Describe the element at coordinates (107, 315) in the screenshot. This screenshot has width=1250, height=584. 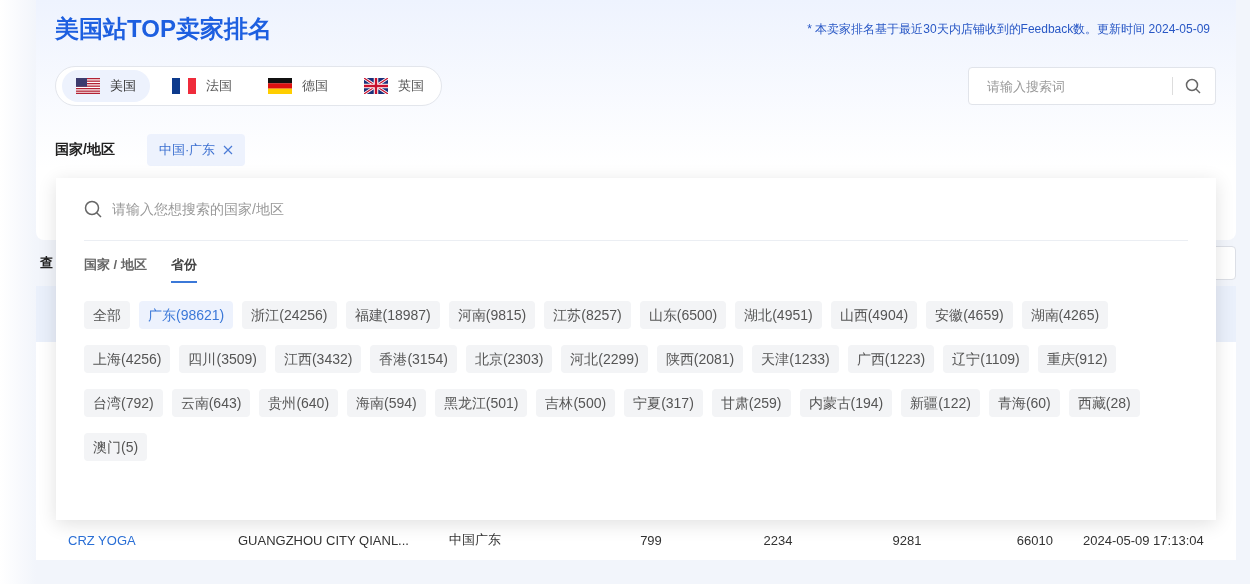
I see `region-option: 全部` at that location.